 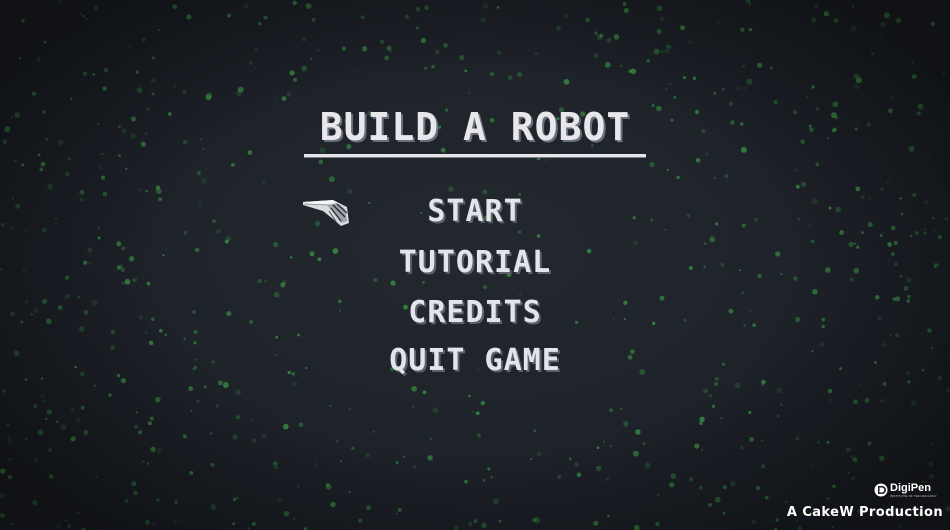 I want to click on title-underline, so click(x=475, y=155).